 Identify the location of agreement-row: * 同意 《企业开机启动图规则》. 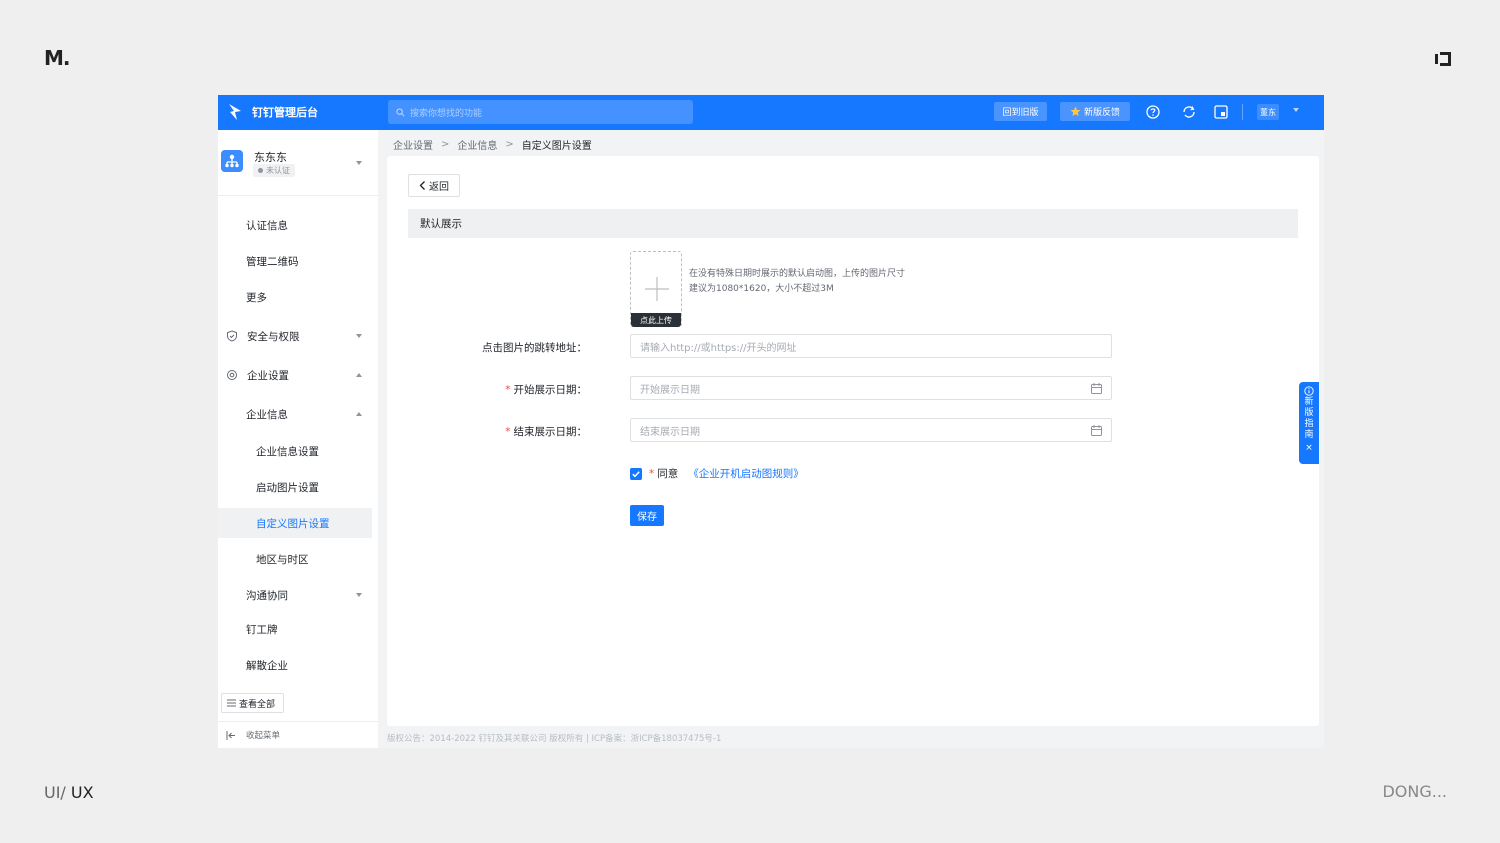
(717, 473).